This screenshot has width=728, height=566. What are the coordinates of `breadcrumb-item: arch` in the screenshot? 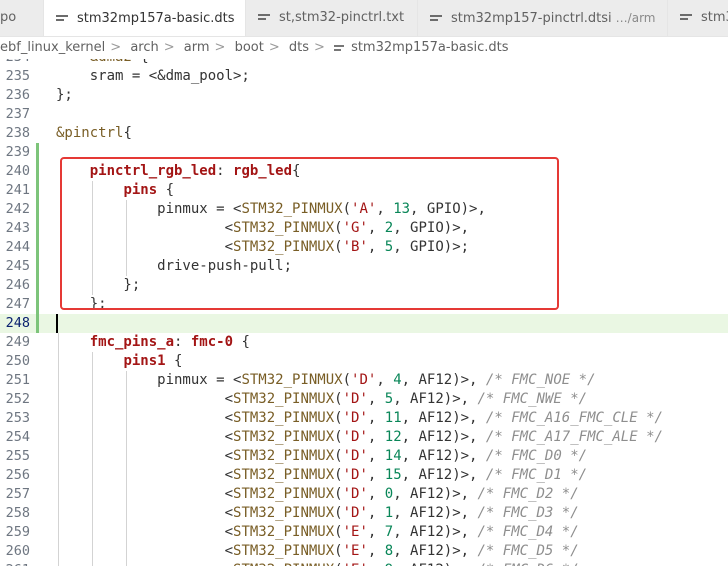 It's located at (144, 47).